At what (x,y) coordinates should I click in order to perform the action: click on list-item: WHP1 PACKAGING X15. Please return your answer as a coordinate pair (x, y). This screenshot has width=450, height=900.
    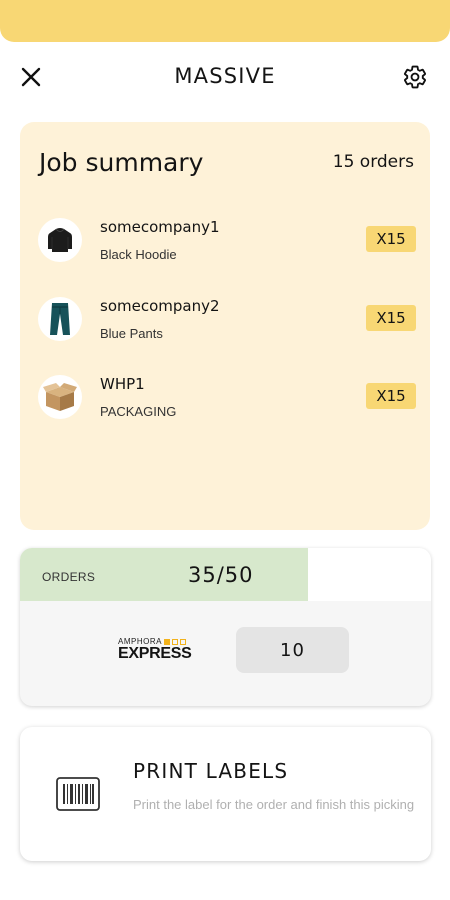
    Looking at the image, I should click on (228, 399).